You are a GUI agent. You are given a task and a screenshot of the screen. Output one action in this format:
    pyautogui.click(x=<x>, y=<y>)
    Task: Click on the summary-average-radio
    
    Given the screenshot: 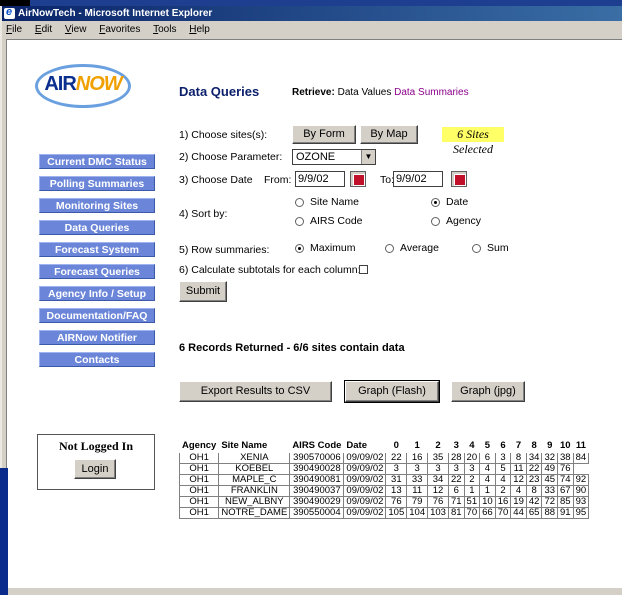 What is the action you would take?
    pyautogui.click(x=389, y=248)
    